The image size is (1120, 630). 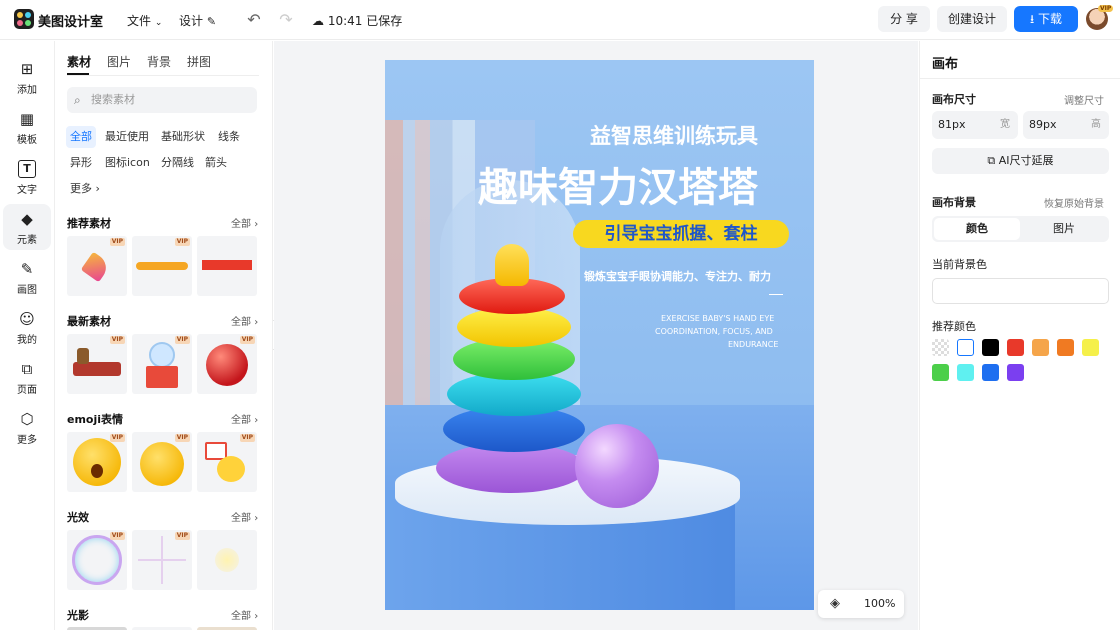 What do you see at coordinates (977, 229) in the screenshot?
I see `seg-color: 颜色` at bounding box center [977, 229].